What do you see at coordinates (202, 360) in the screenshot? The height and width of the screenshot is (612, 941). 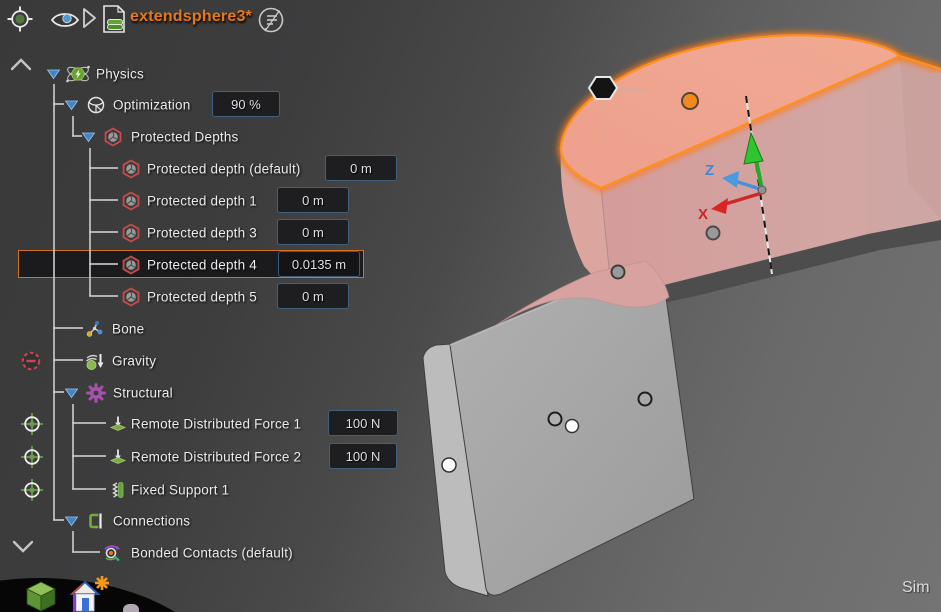 I see `tree-row-gravity: Gravity` at bounding box center [202, 360].